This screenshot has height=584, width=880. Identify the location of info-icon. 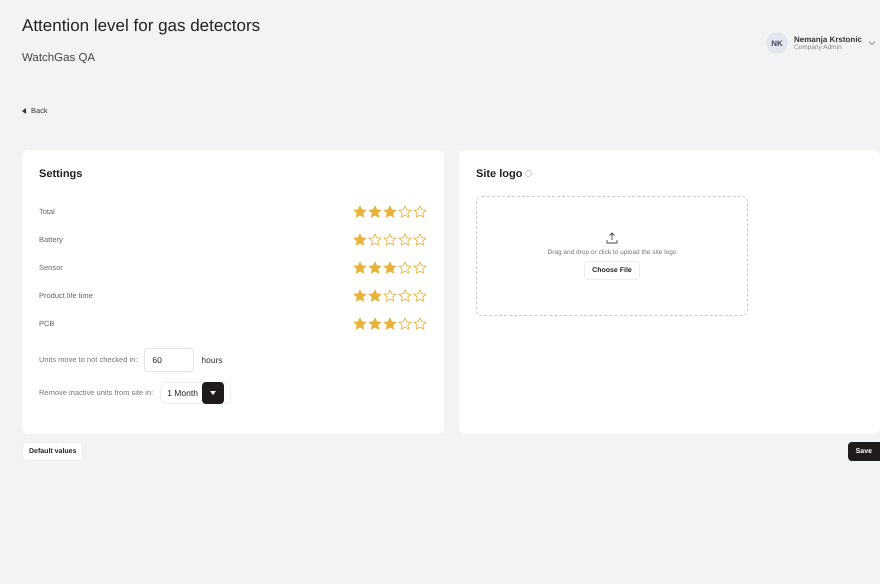
(528, 173).